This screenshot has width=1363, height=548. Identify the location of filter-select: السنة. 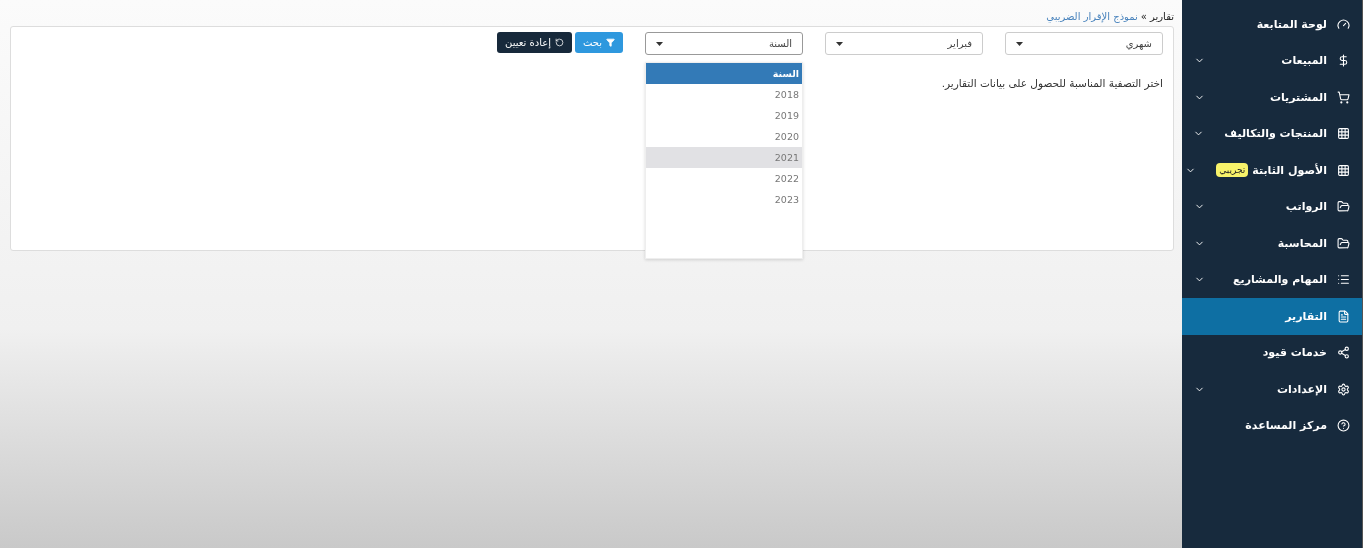
(724, 43).